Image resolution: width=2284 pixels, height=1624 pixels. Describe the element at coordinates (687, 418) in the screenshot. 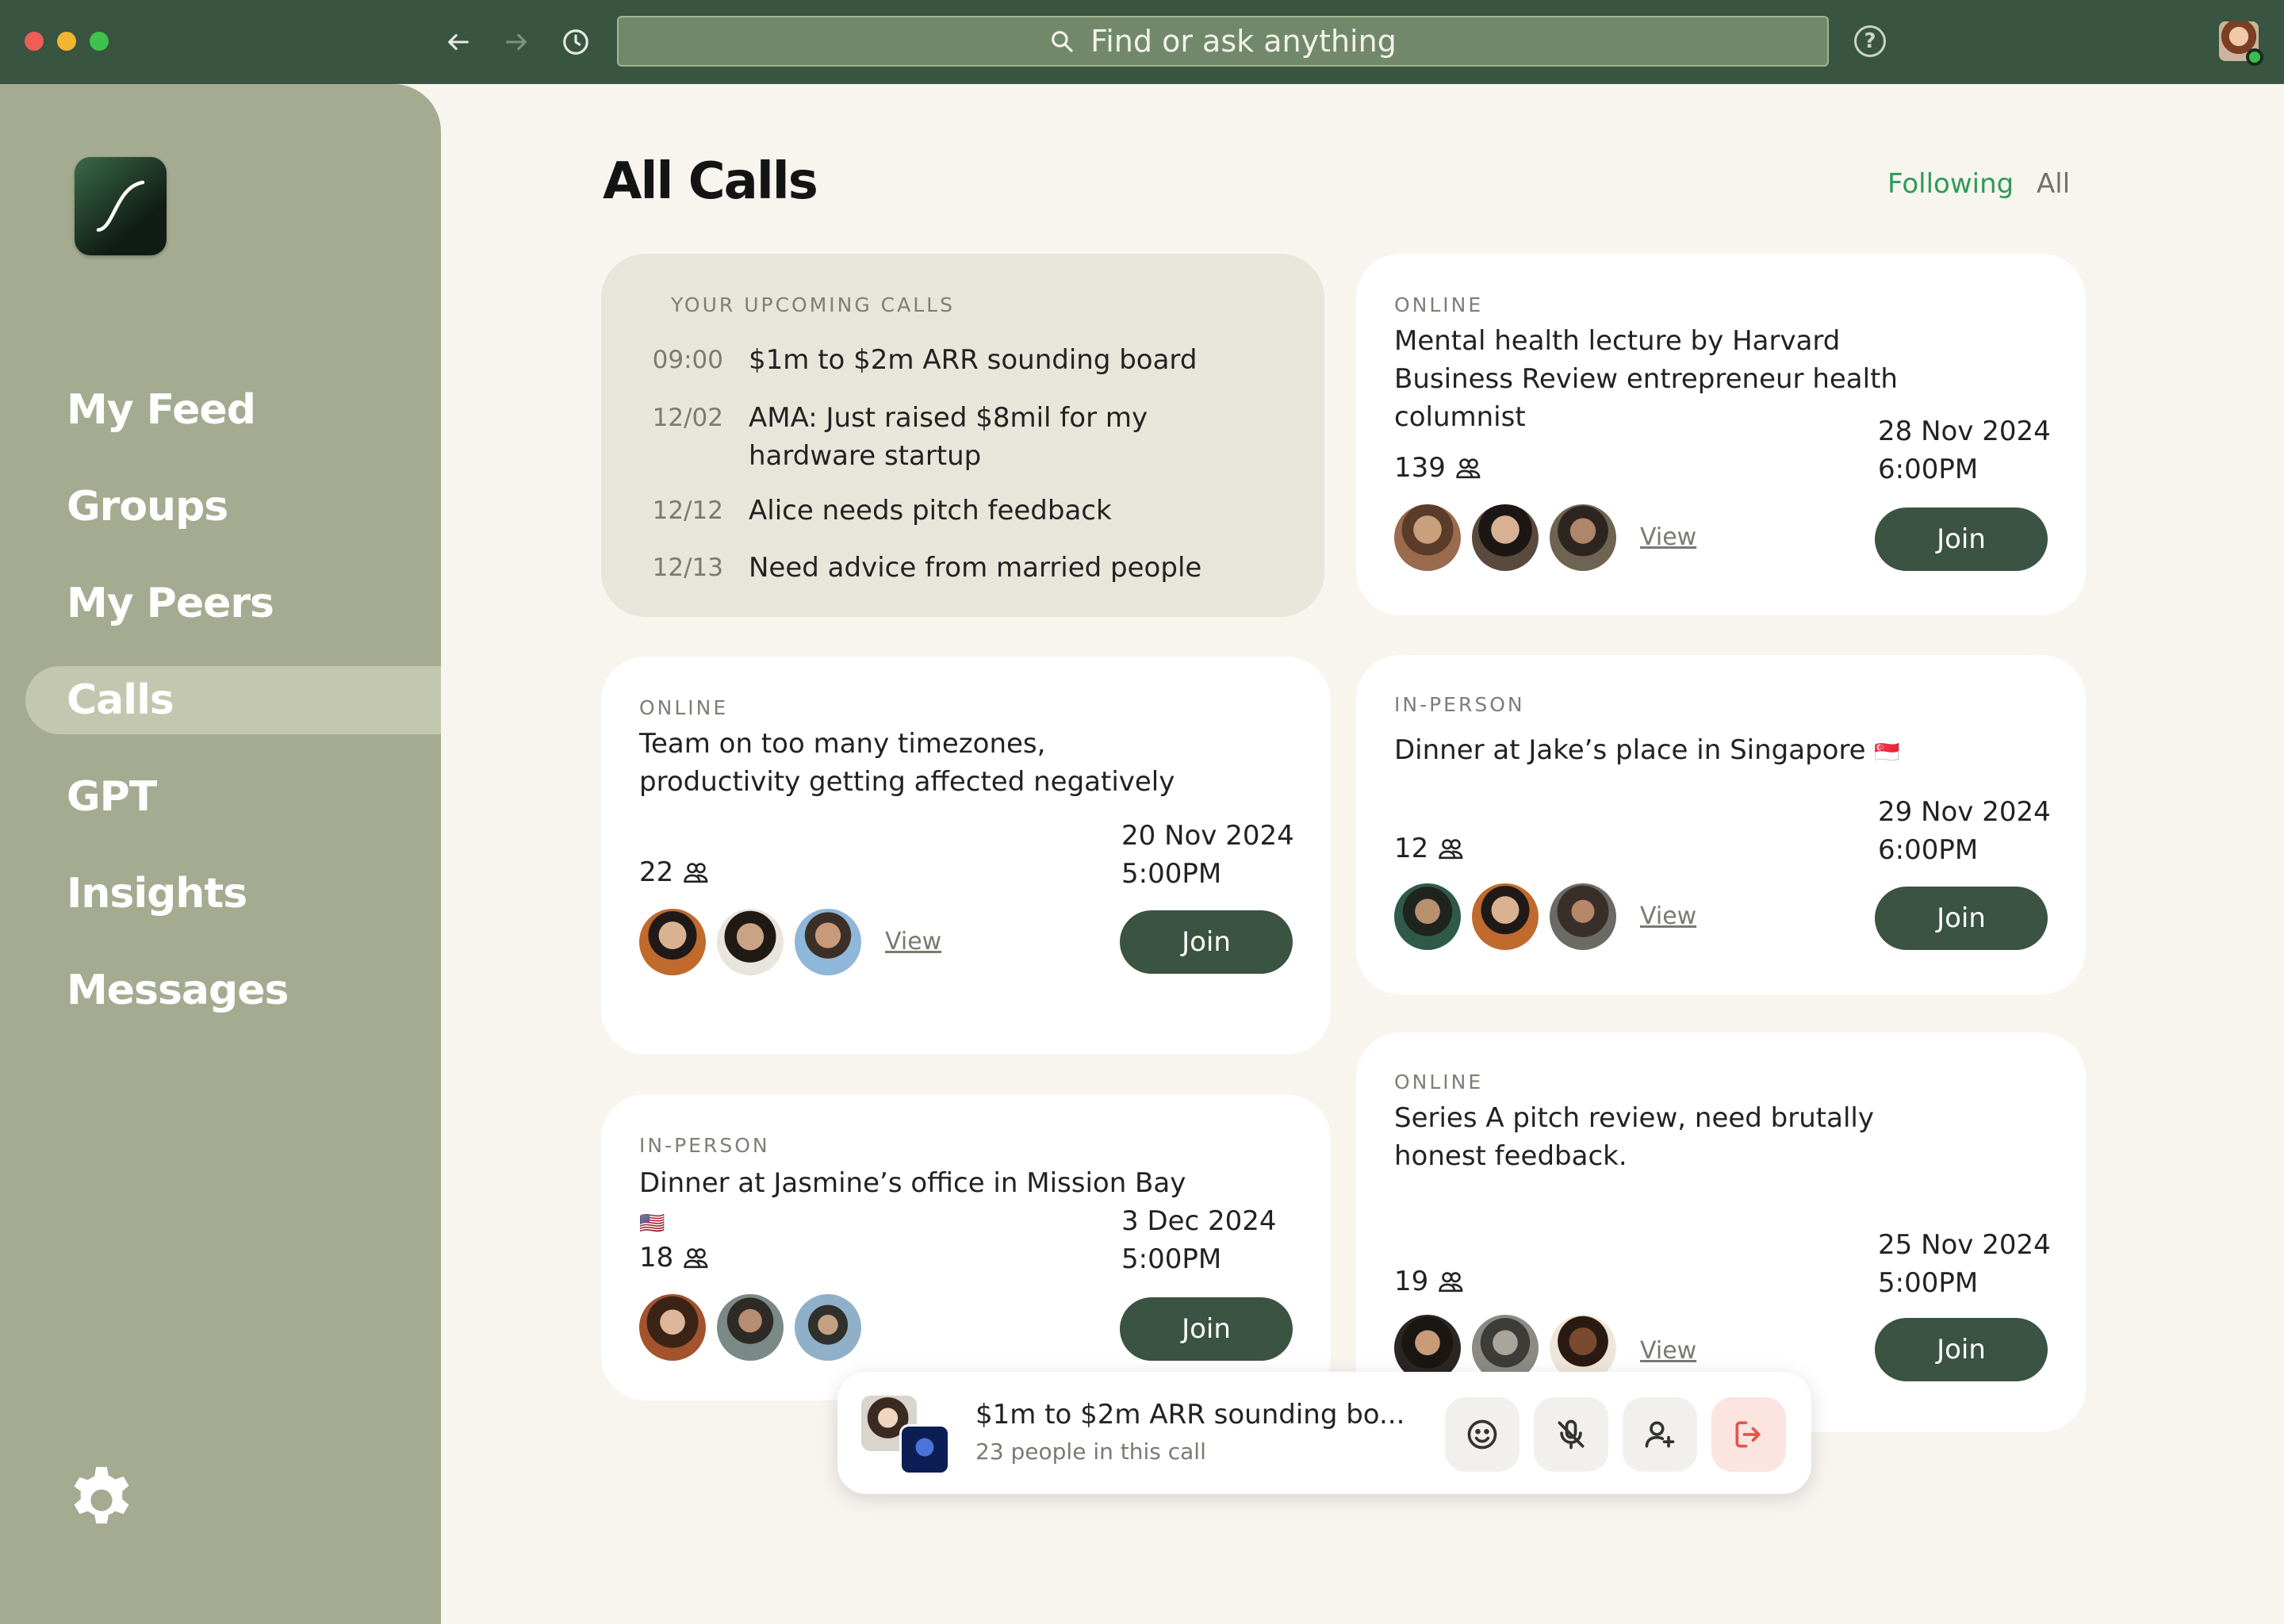

I see `upcoming-call-time: 12/02` at that location.